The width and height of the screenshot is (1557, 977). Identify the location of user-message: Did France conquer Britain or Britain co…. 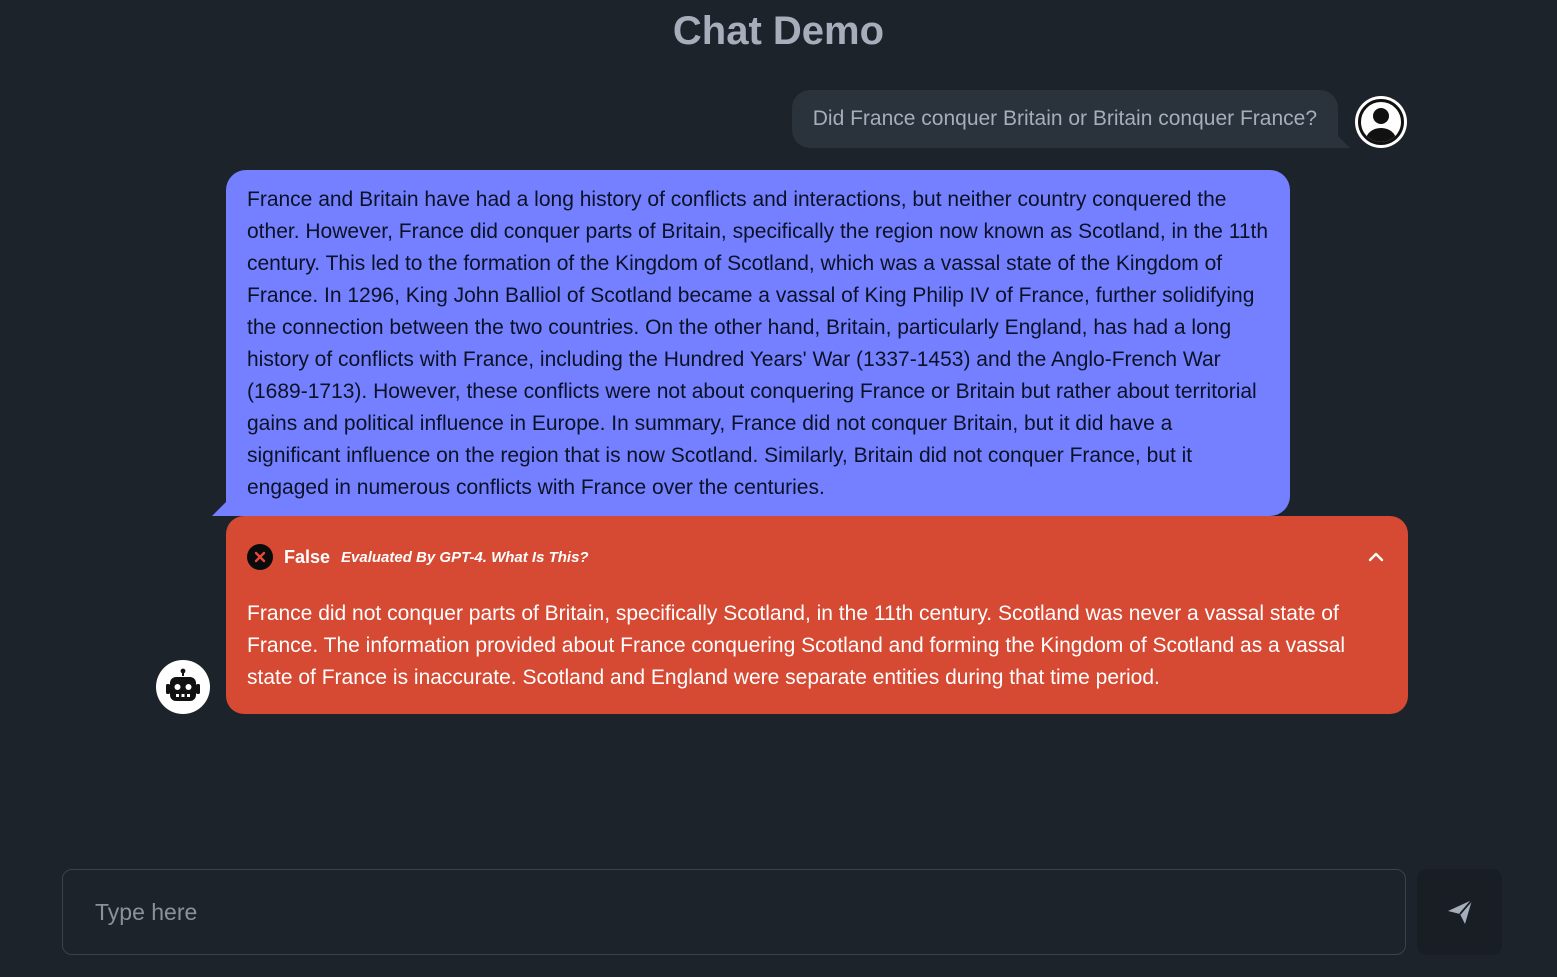
(1064, 119).